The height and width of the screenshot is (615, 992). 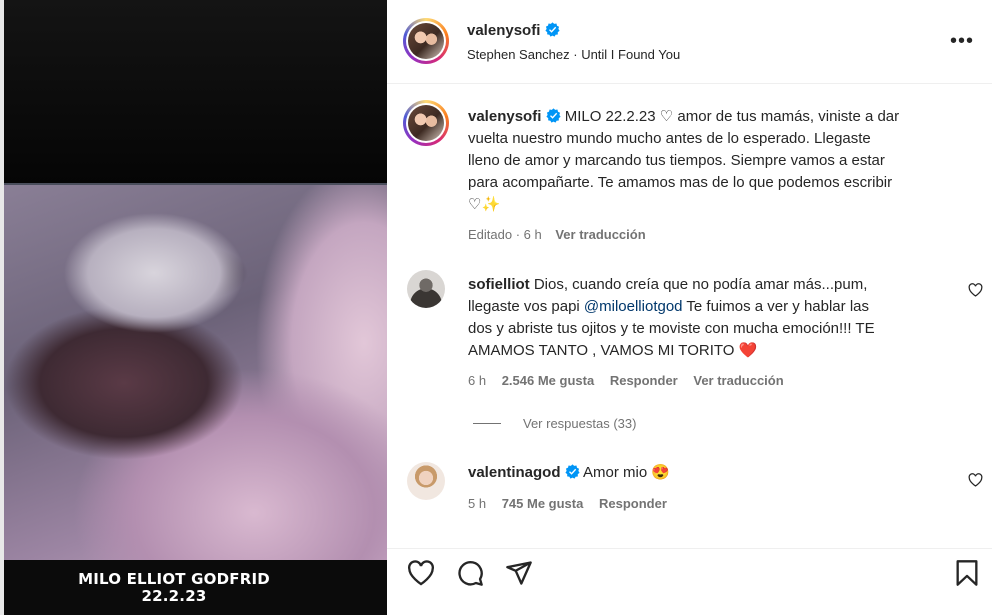 What do you see at coordinates (962, 41) in the screenshot?
I see `more-options-icon: •••` at bounding box center [962, 41].